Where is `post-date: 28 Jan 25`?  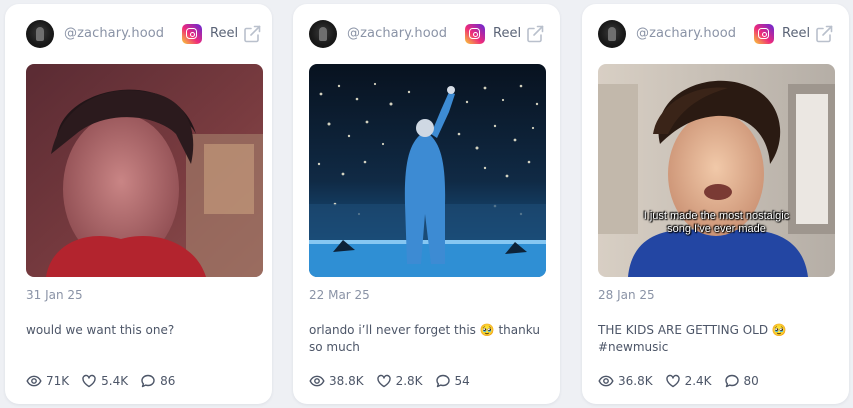
post-date: 28 Jan 25 is located at coordinates (626, 295).